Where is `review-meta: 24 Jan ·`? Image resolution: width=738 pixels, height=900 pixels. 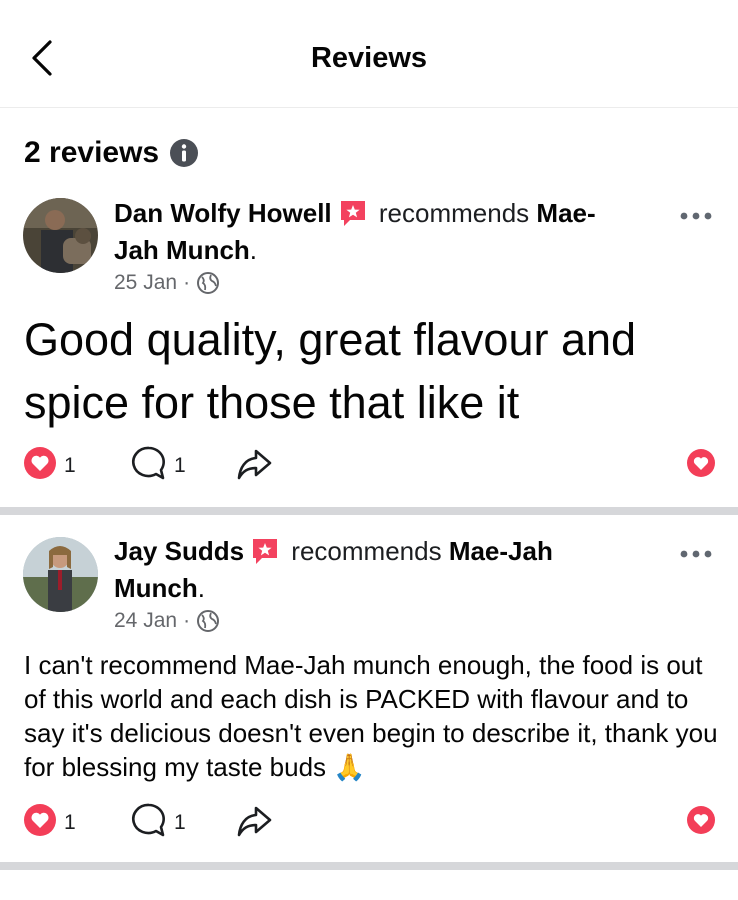
review-meta: 24 Jan · is located at coordinates (167, 621).